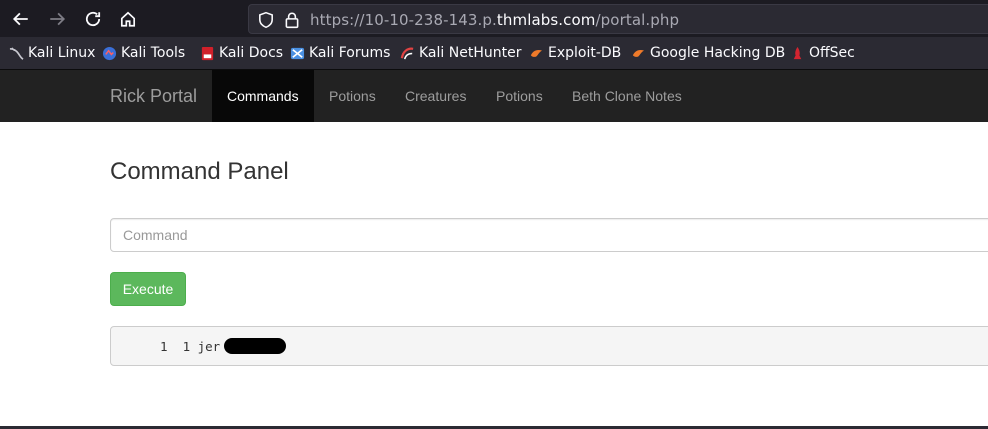 The image size is (988, 429). Describe the element at coordinates (16, 53) in the screenshot. I see `kali-dragon-icon` at that location.